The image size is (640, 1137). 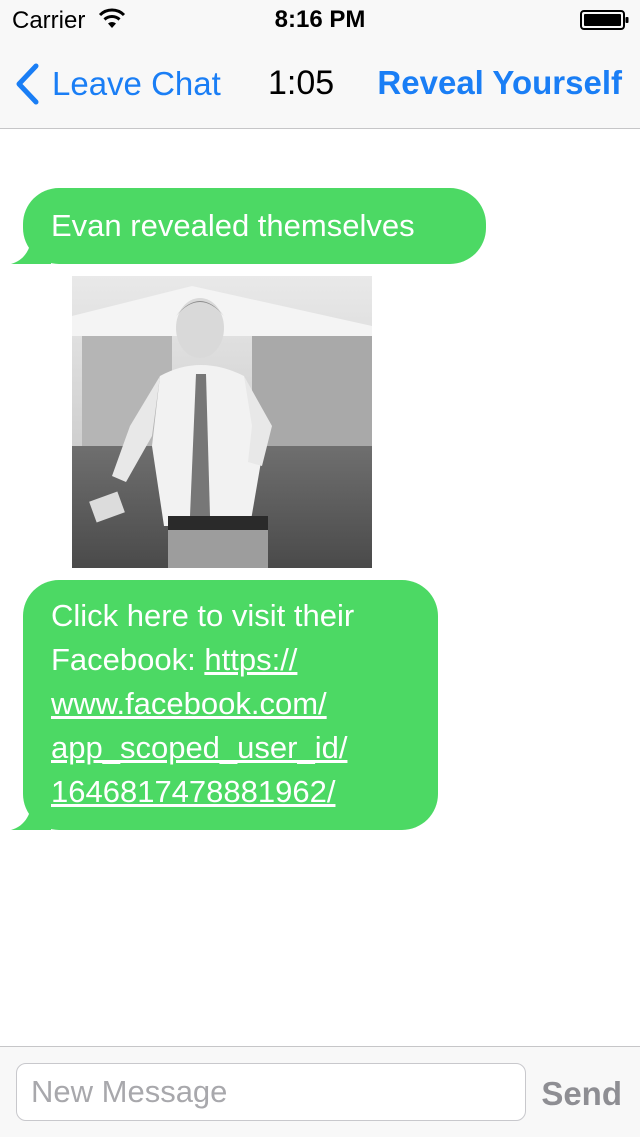 What do you see at coordinates (499, 83) in the screenshot?
I see `reveal-yourself-button: Reveal Yourself` at bounding box center [499, 83].